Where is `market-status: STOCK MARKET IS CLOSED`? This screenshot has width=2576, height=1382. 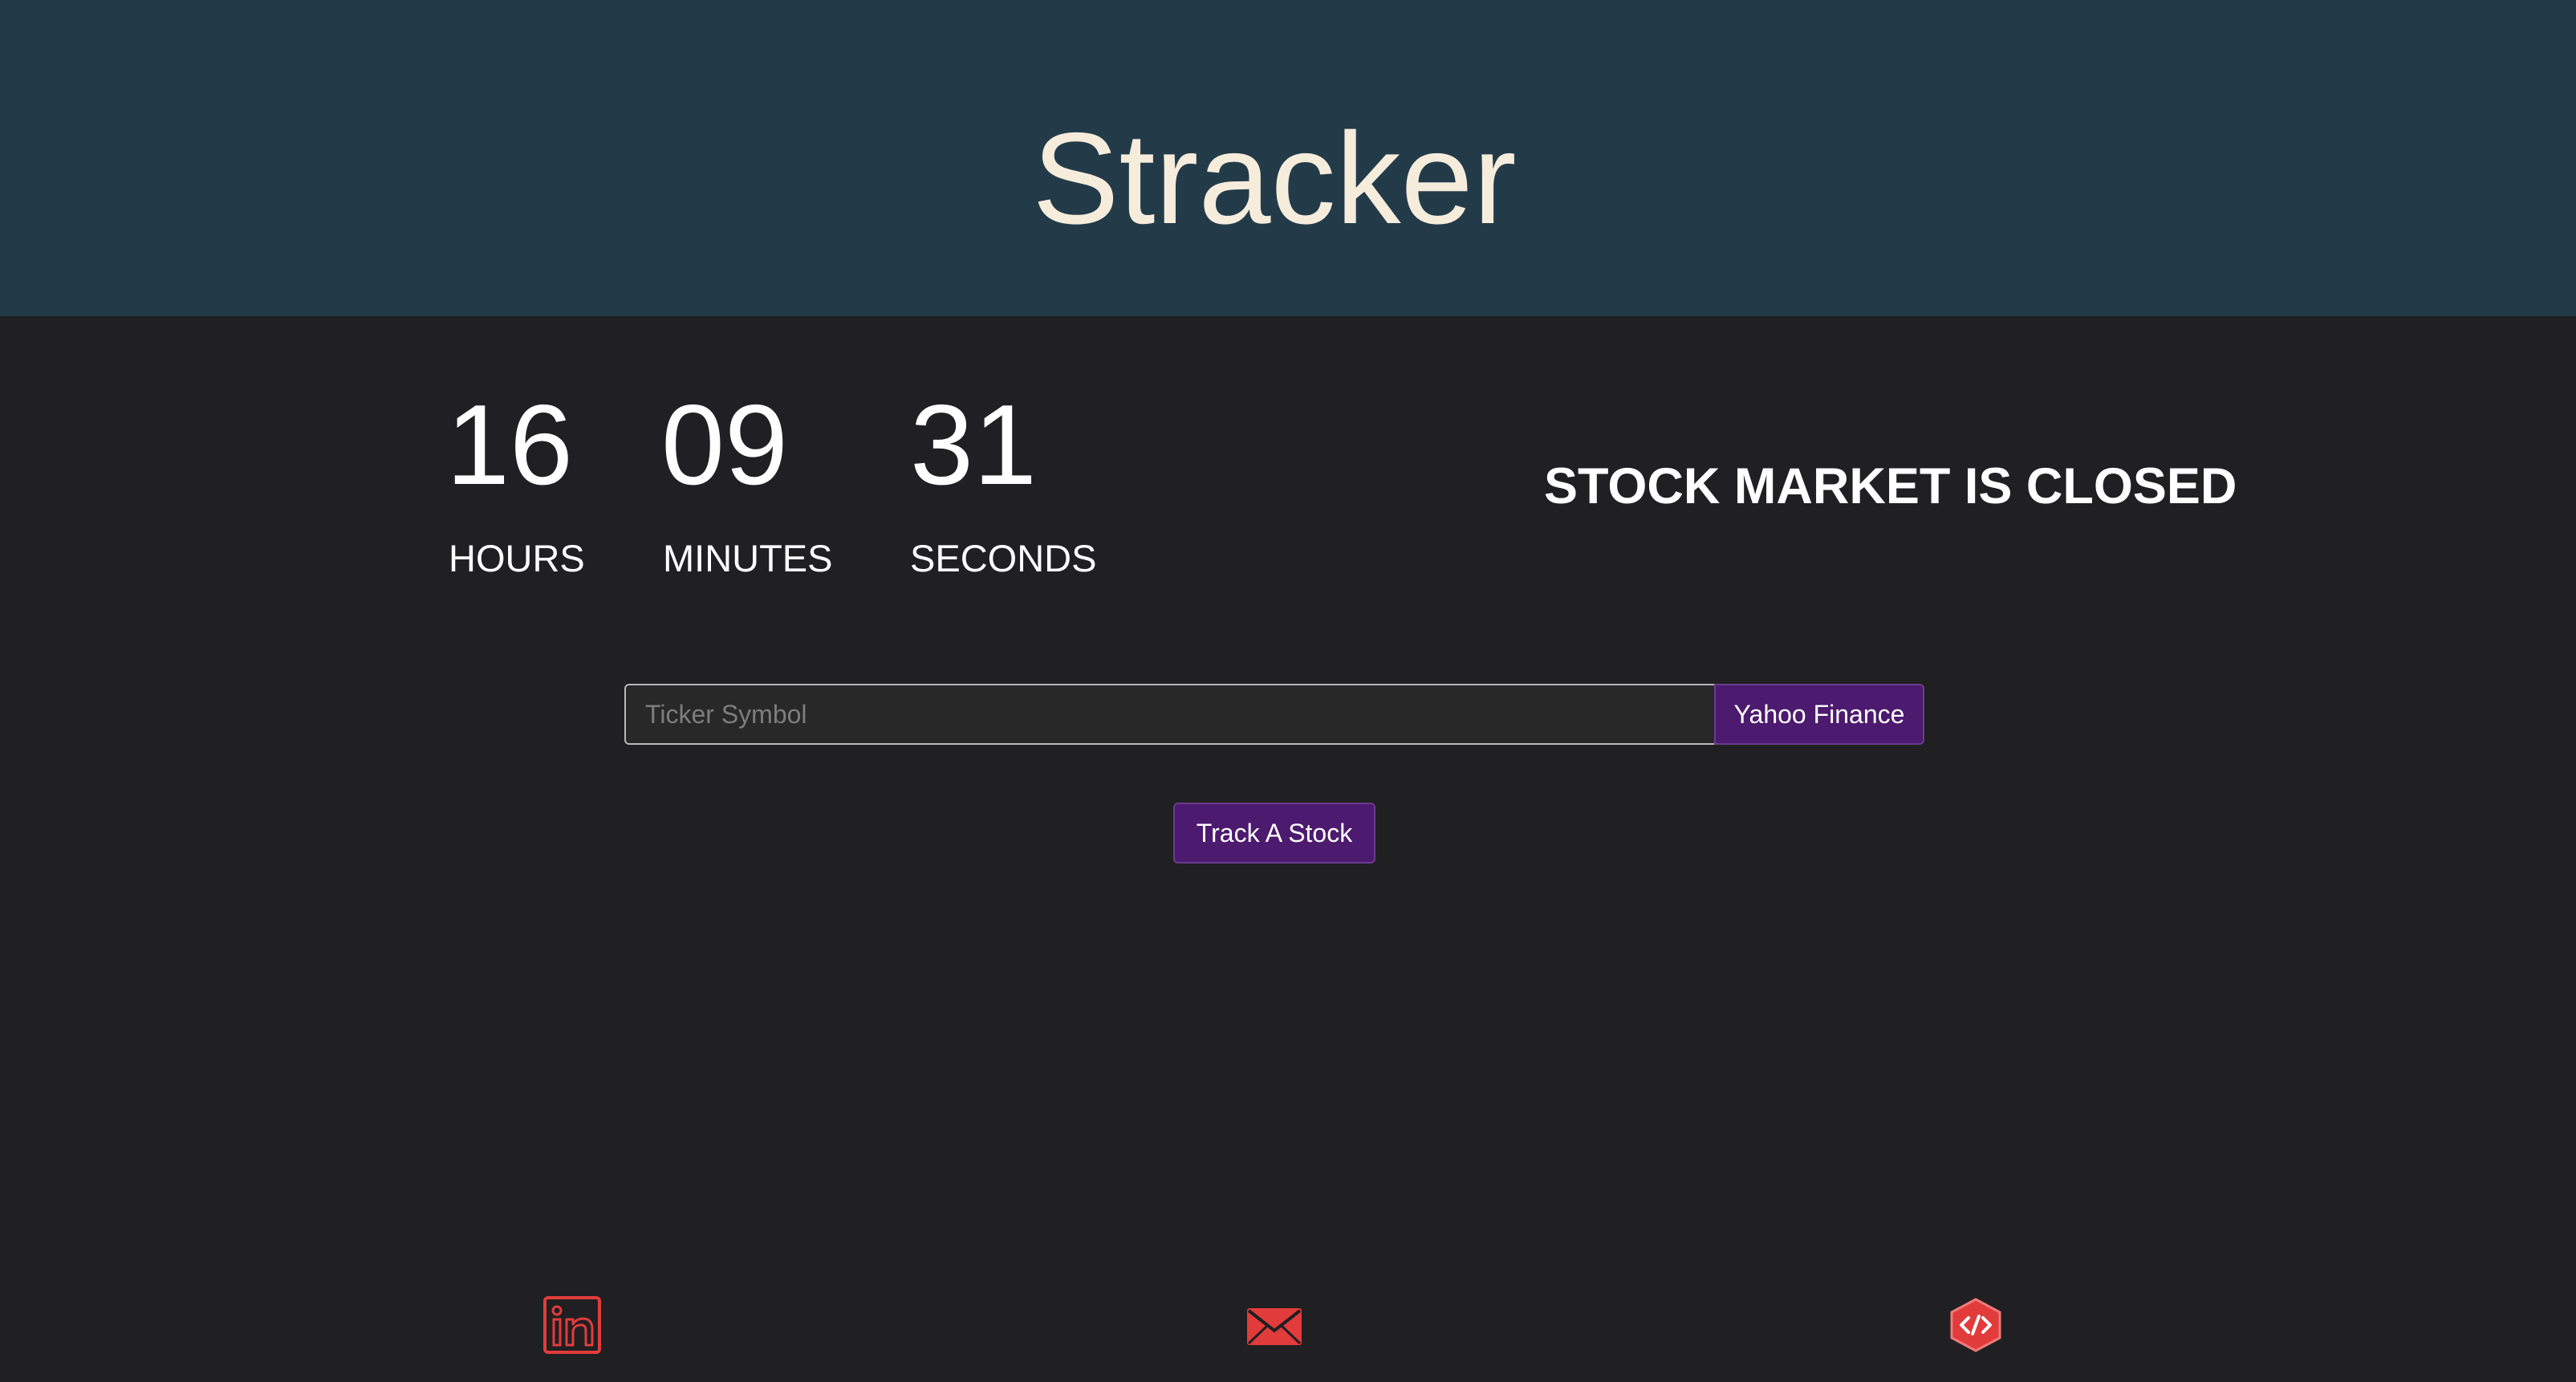
market-status: STOCK MARKET IS CLOSED is located at coordinates (1891, 486).